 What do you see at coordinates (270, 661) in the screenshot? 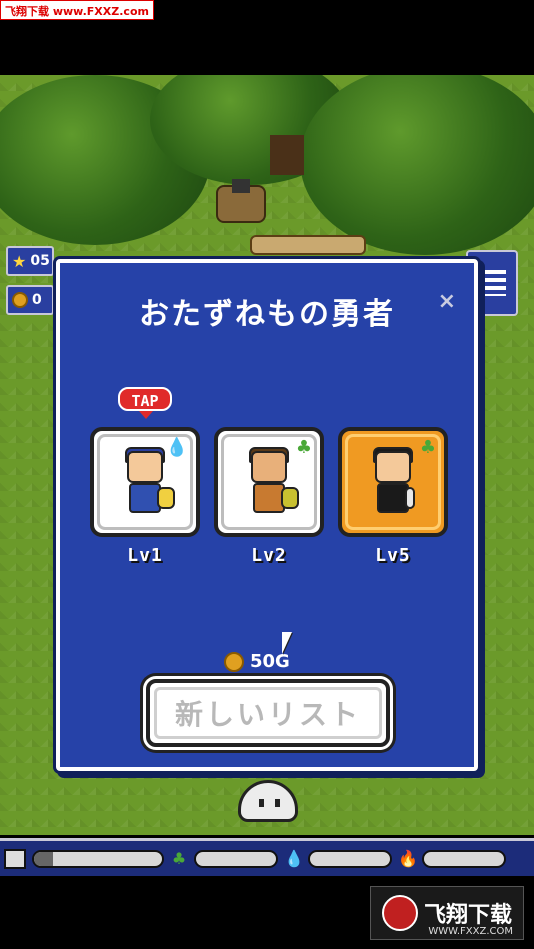
I see `price-value: 50G` at bounding box center [270, 661].